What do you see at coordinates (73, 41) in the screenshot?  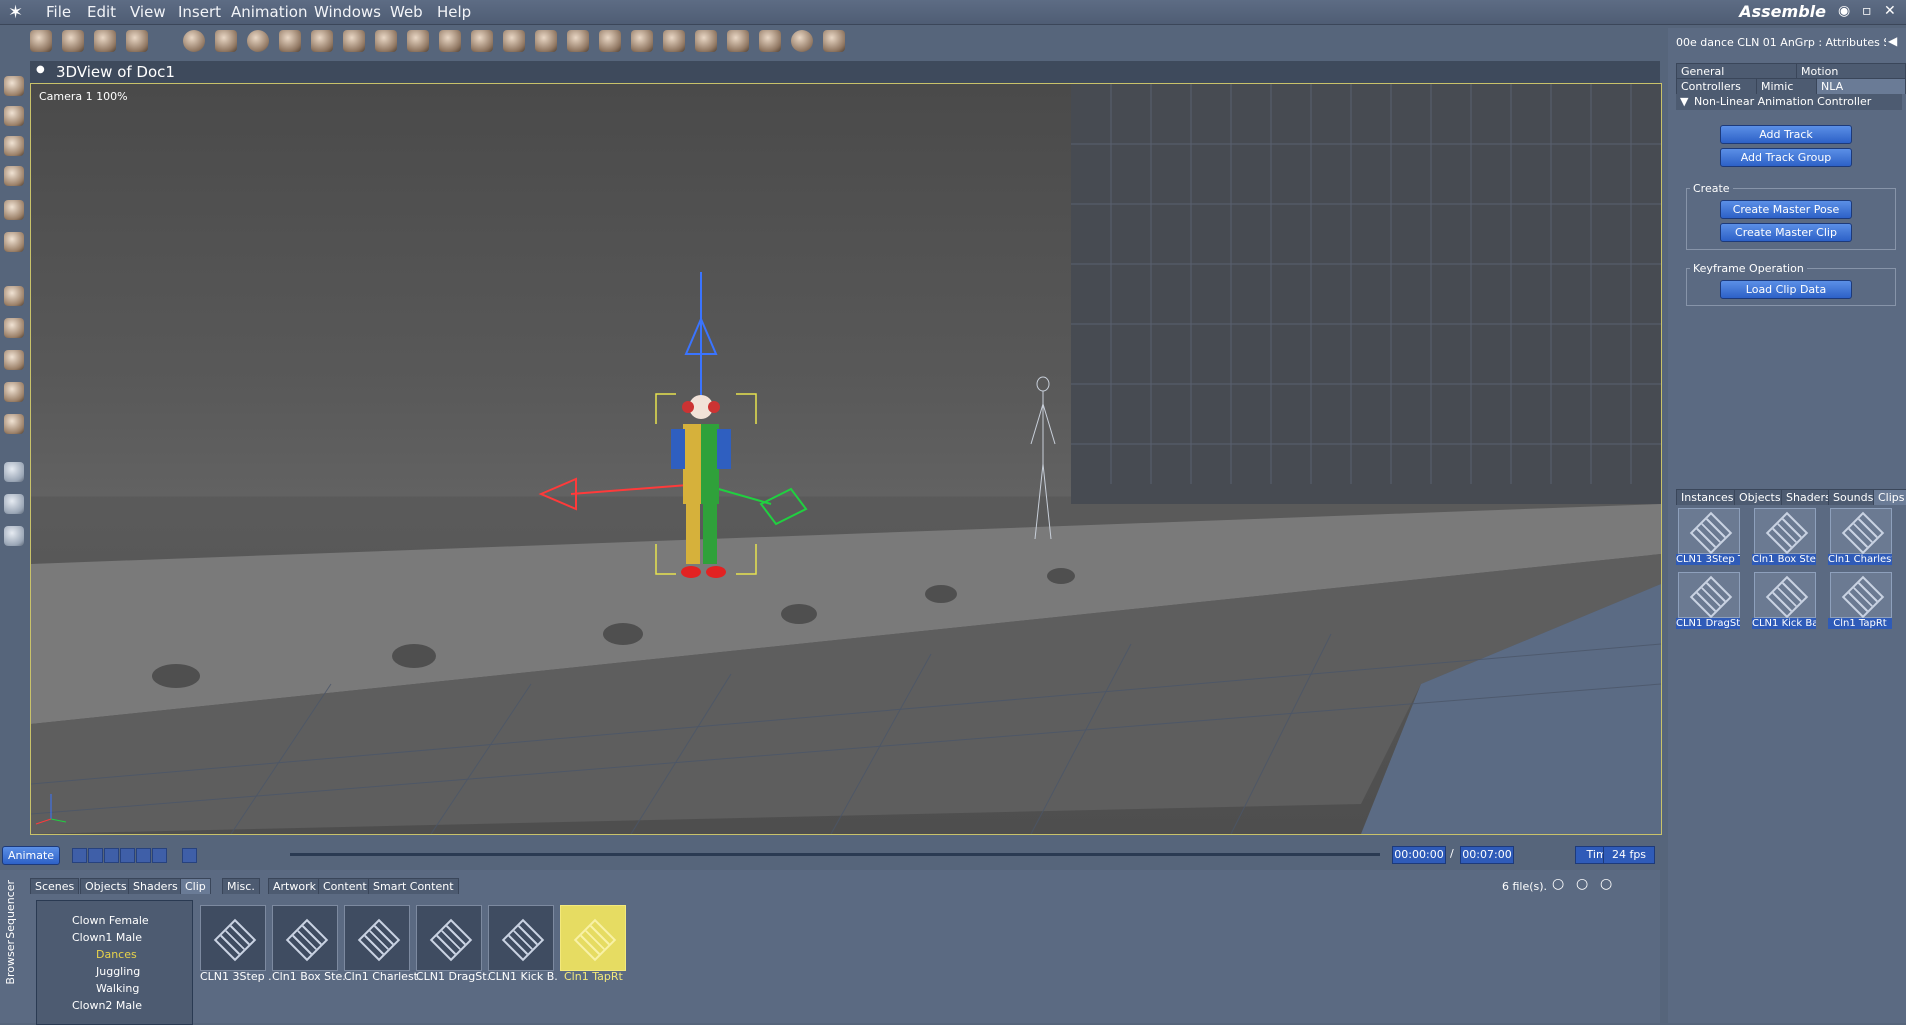 I see `hand-tool-icon` at bounding box center [73, 41].